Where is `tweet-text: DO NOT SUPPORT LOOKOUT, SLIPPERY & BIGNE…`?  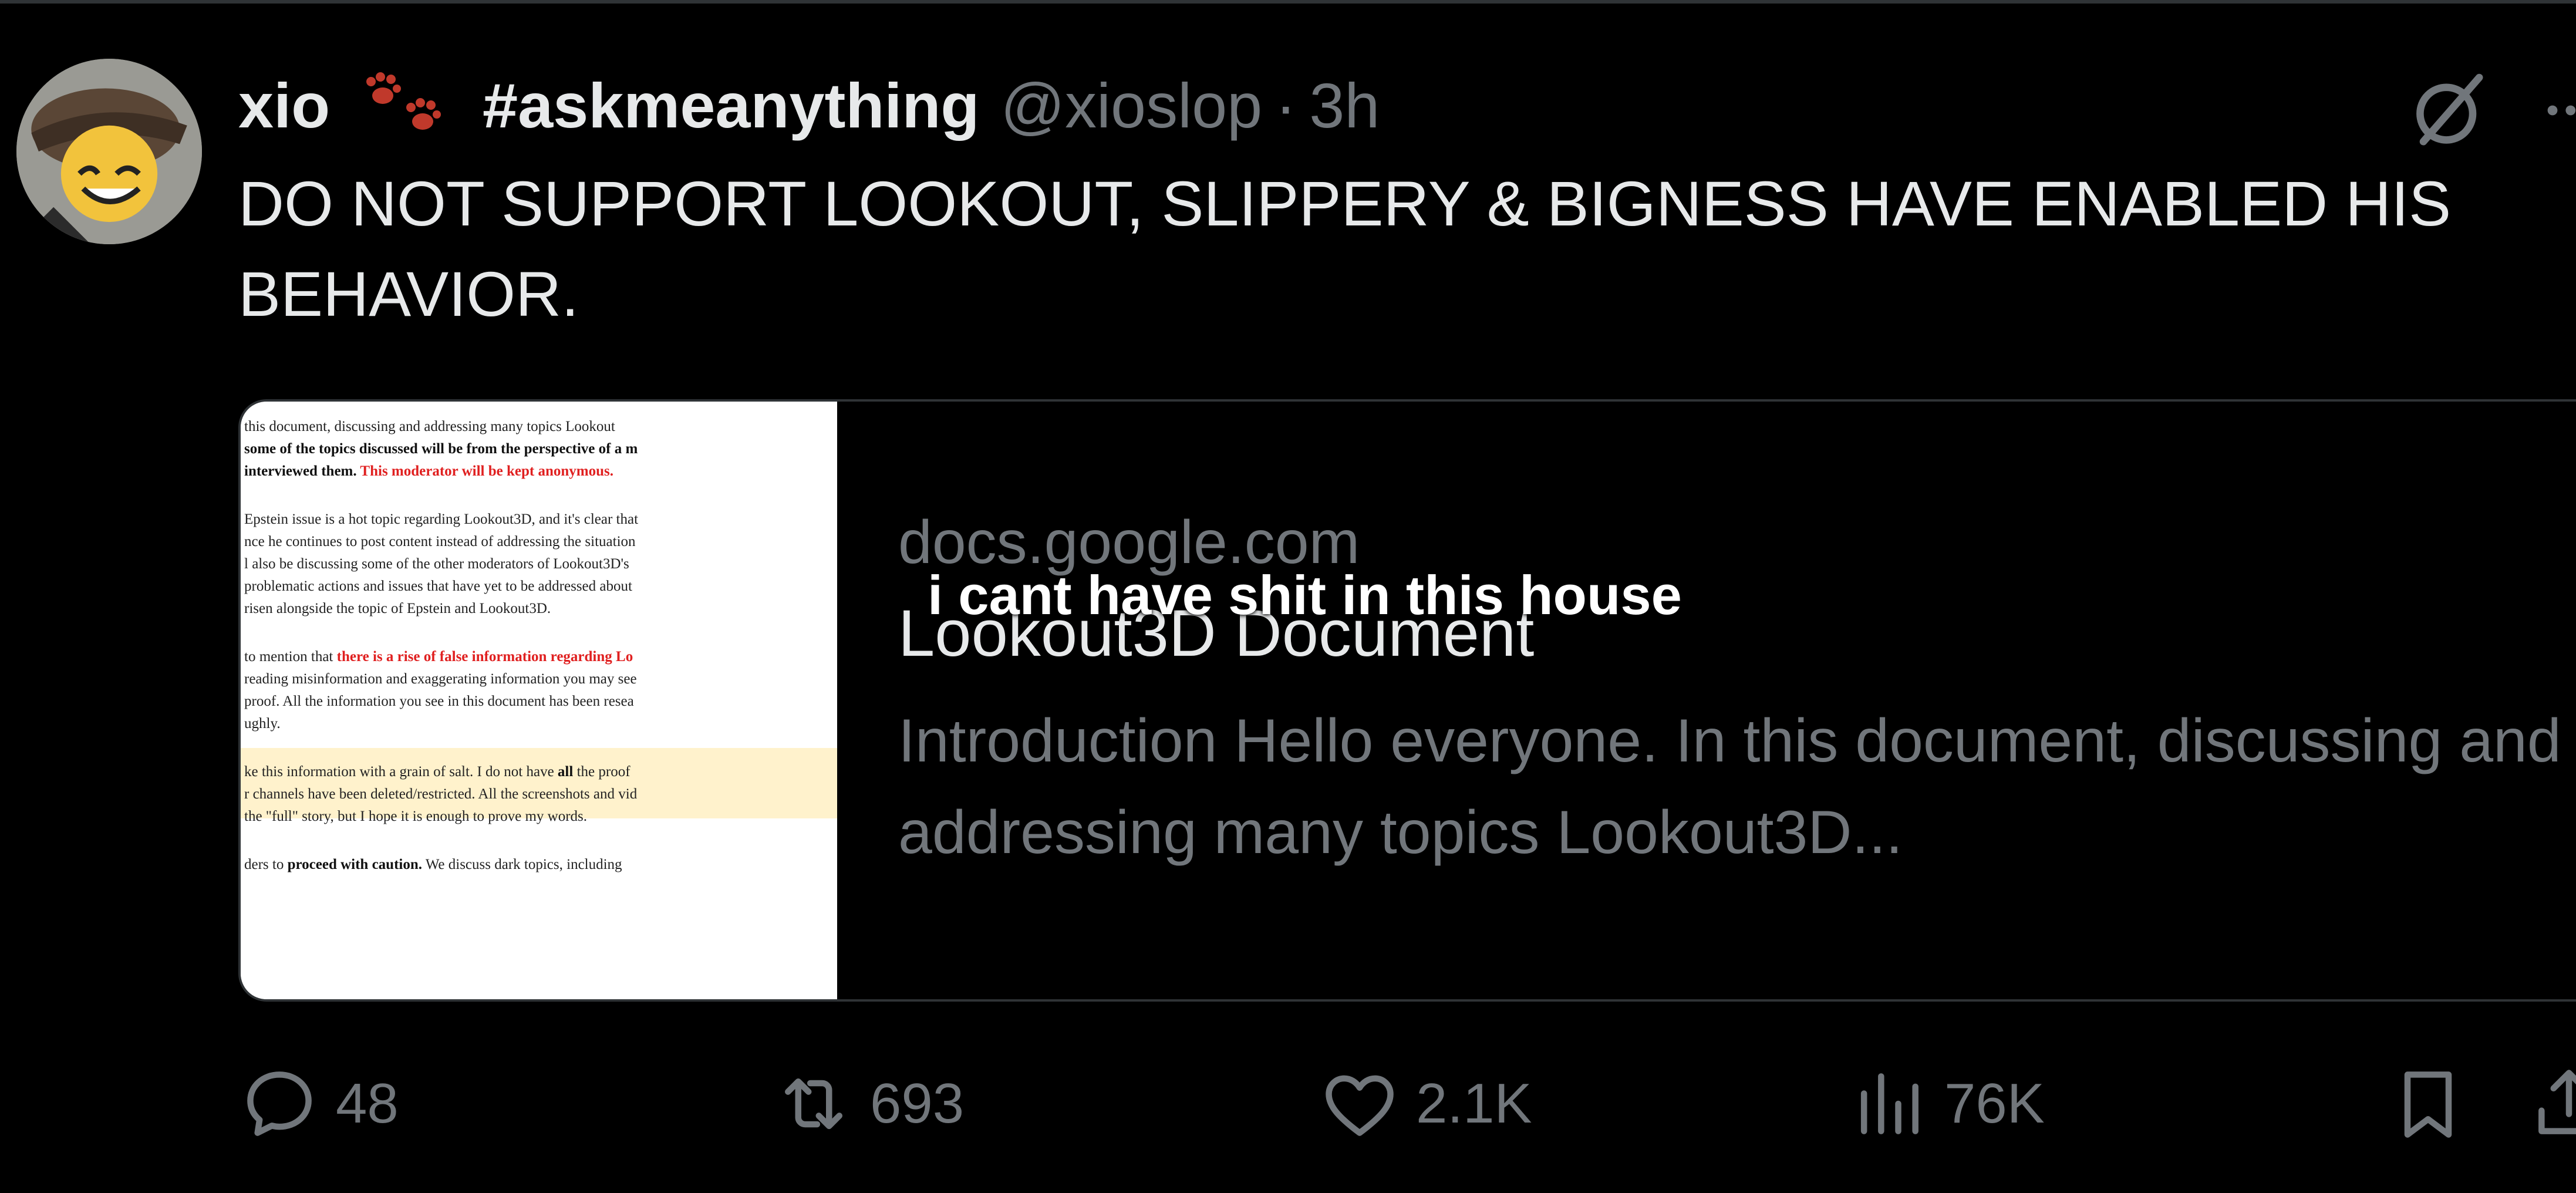 tweet-text: DO NOT SUPPORT LOOKOUT, SLIPPERY & BIGNE… is located at coordinates (1345, 248).